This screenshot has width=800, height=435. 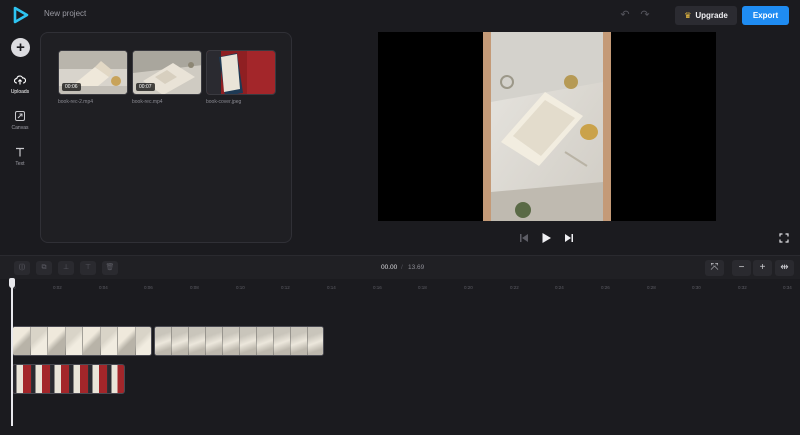 I want to click on ruler-tick: 0:16, so click(x=377, y=287).